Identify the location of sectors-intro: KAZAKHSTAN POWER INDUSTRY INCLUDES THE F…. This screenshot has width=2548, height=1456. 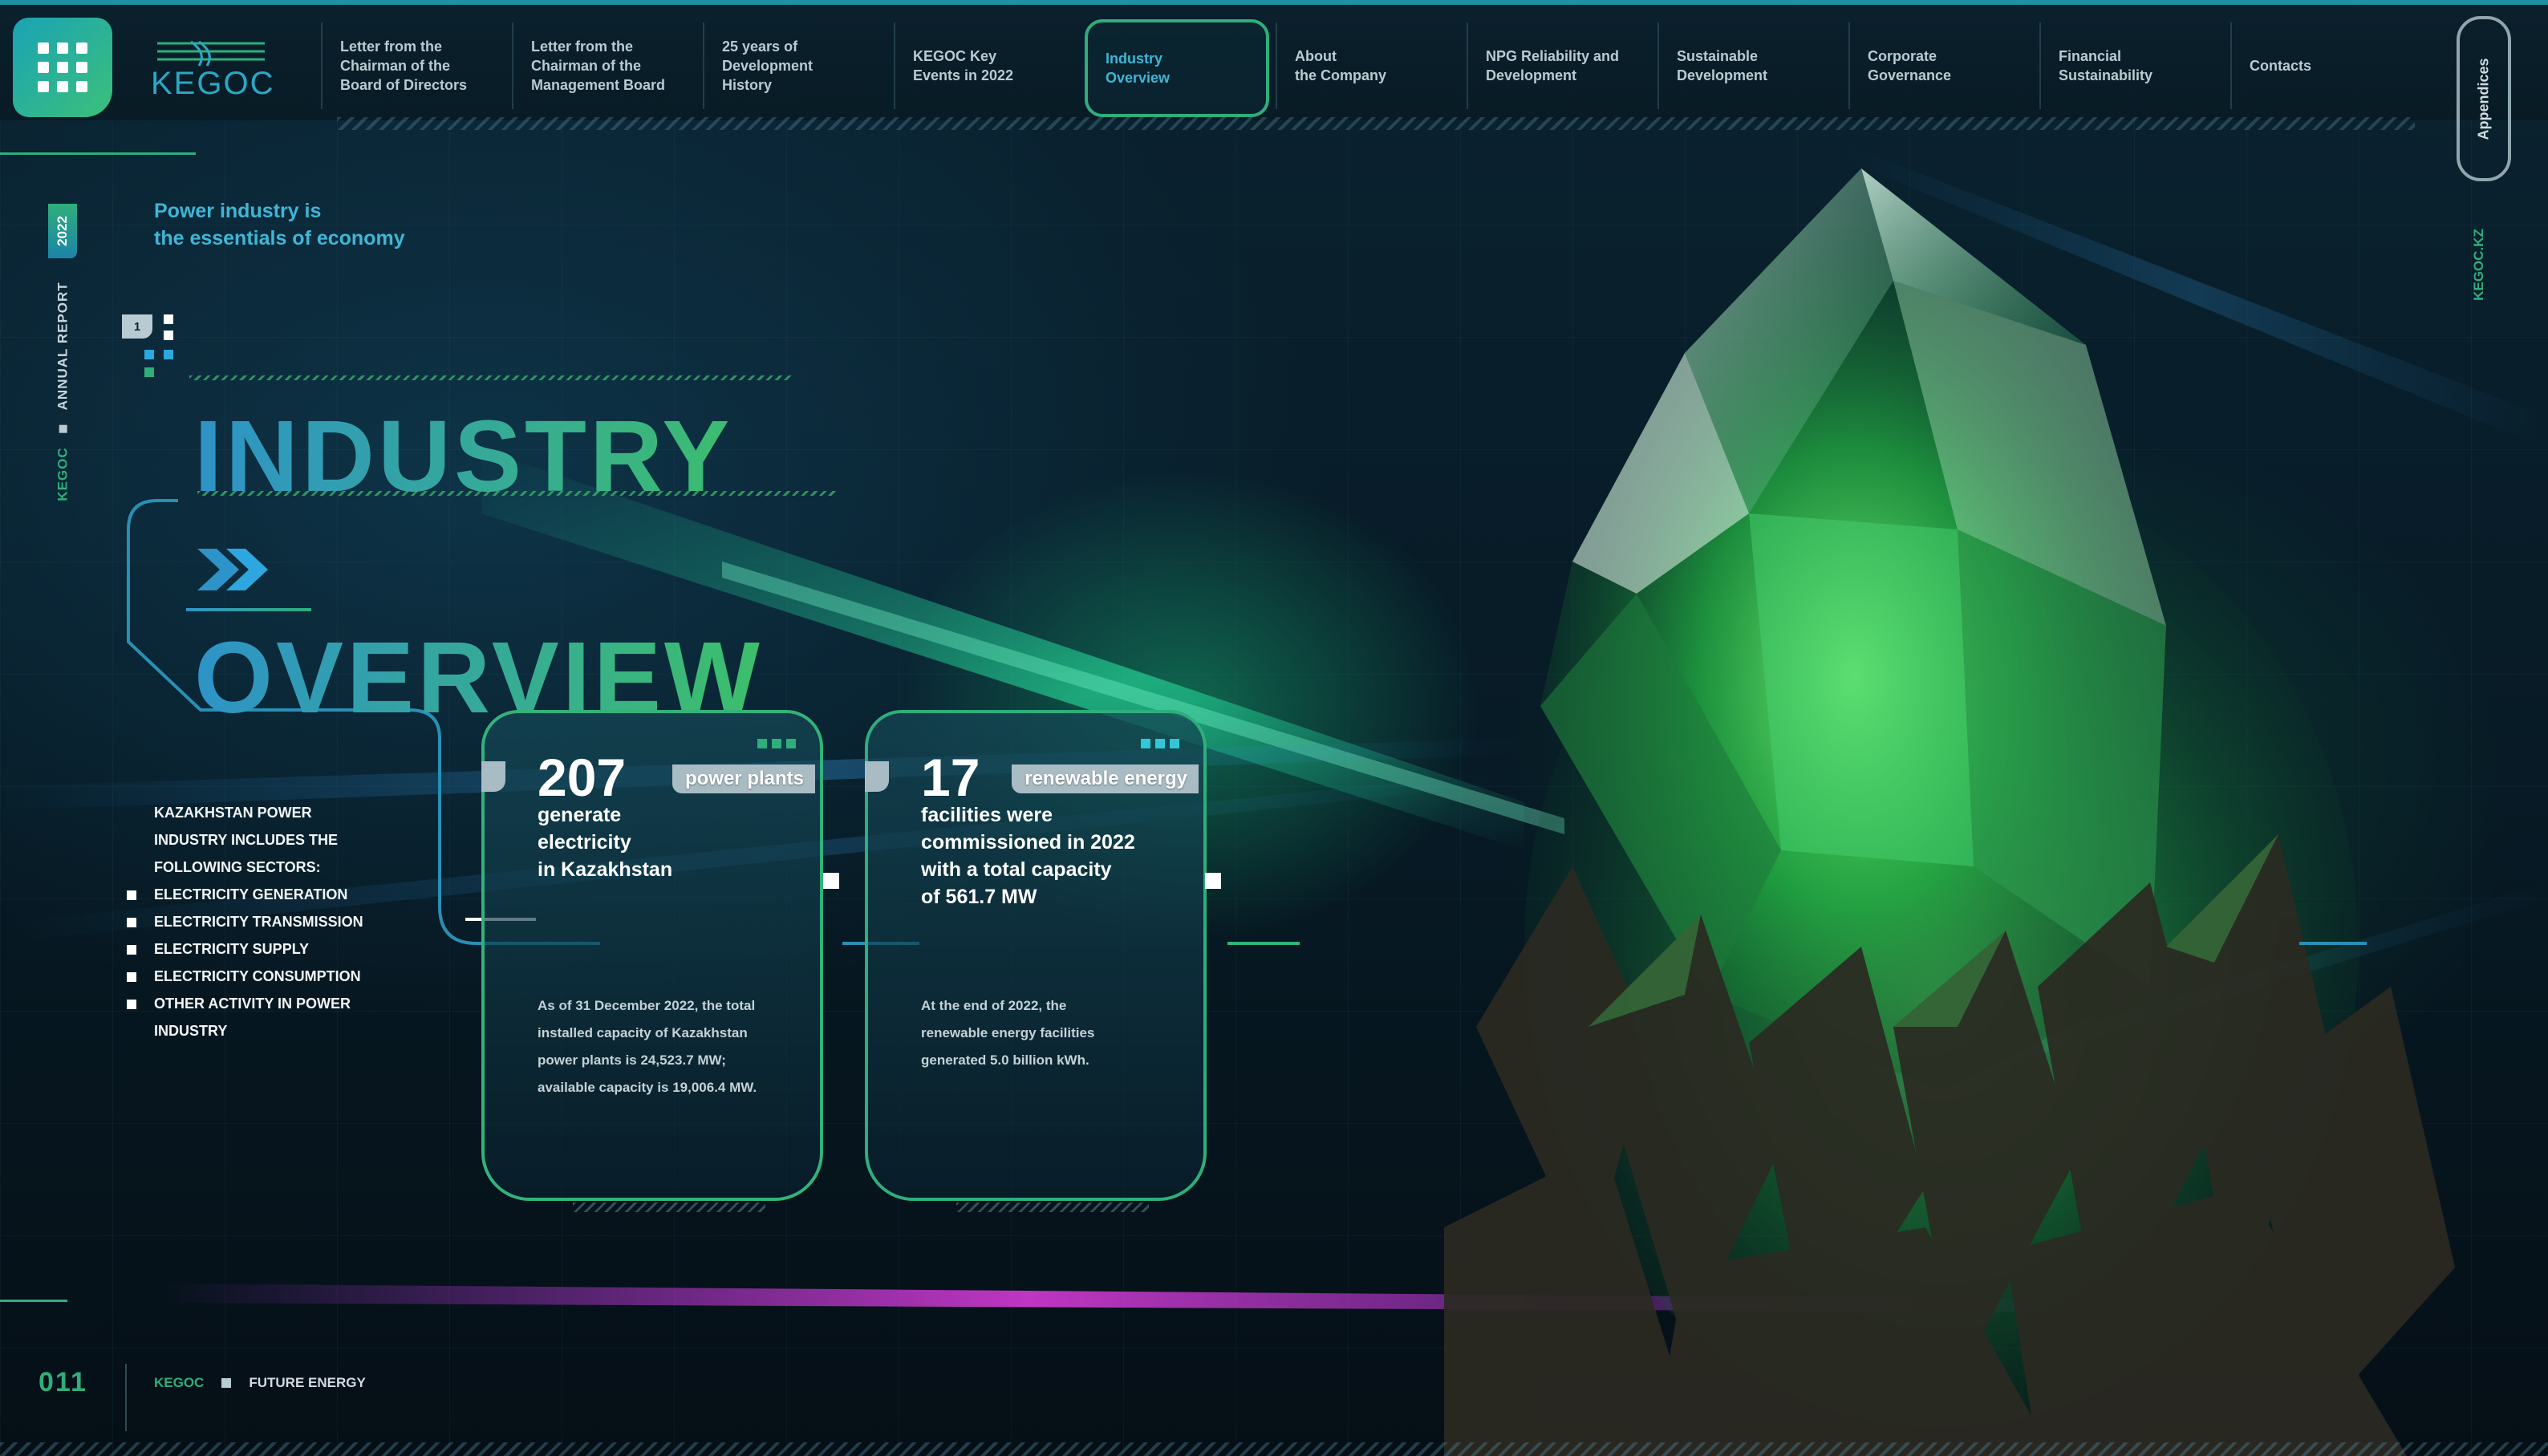
(246, 840).